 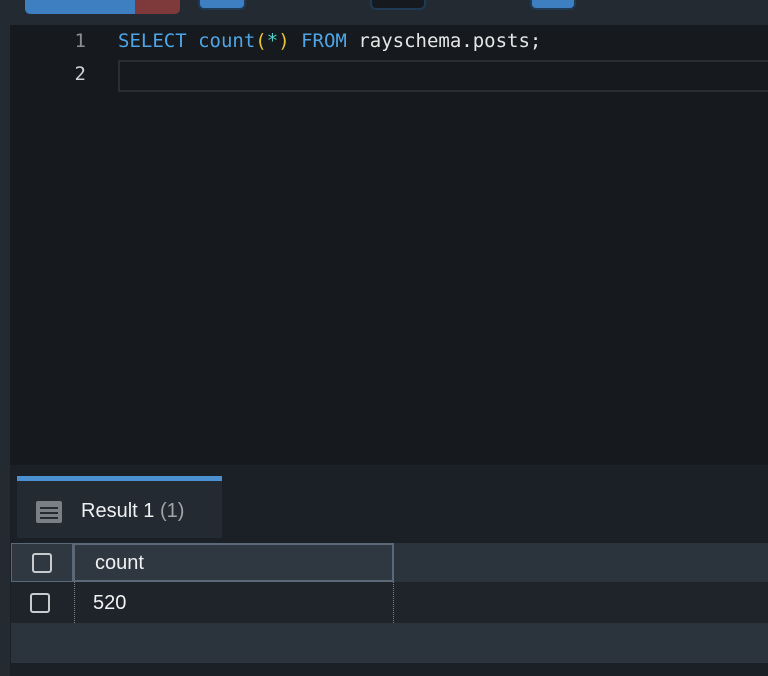 I want to click on table-row: 520, so click(x=389, y=602).